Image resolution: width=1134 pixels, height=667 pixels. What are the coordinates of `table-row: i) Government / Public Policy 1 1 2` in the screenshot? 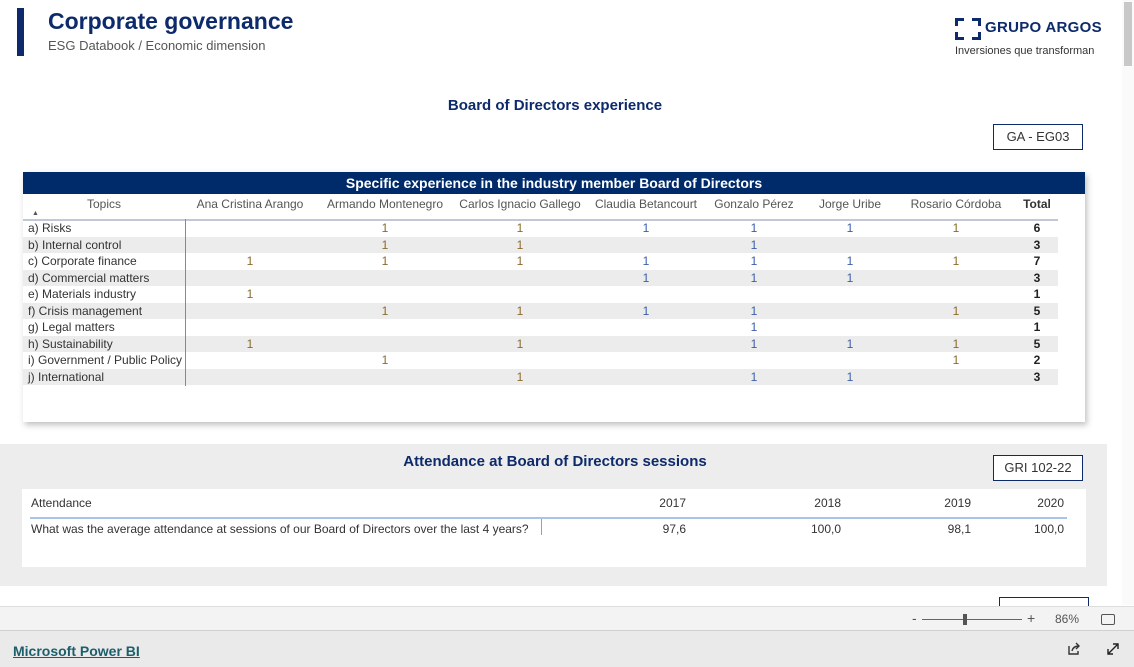 It's located at (540, 360).